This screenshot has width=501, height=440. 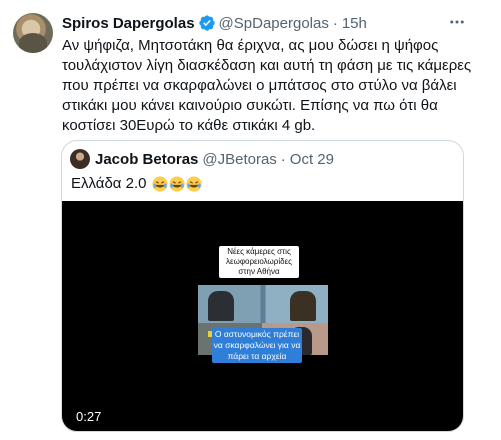 I want to click on caption-line: Ο αστυνομικός πρέπει, so click(x=257, y=334).